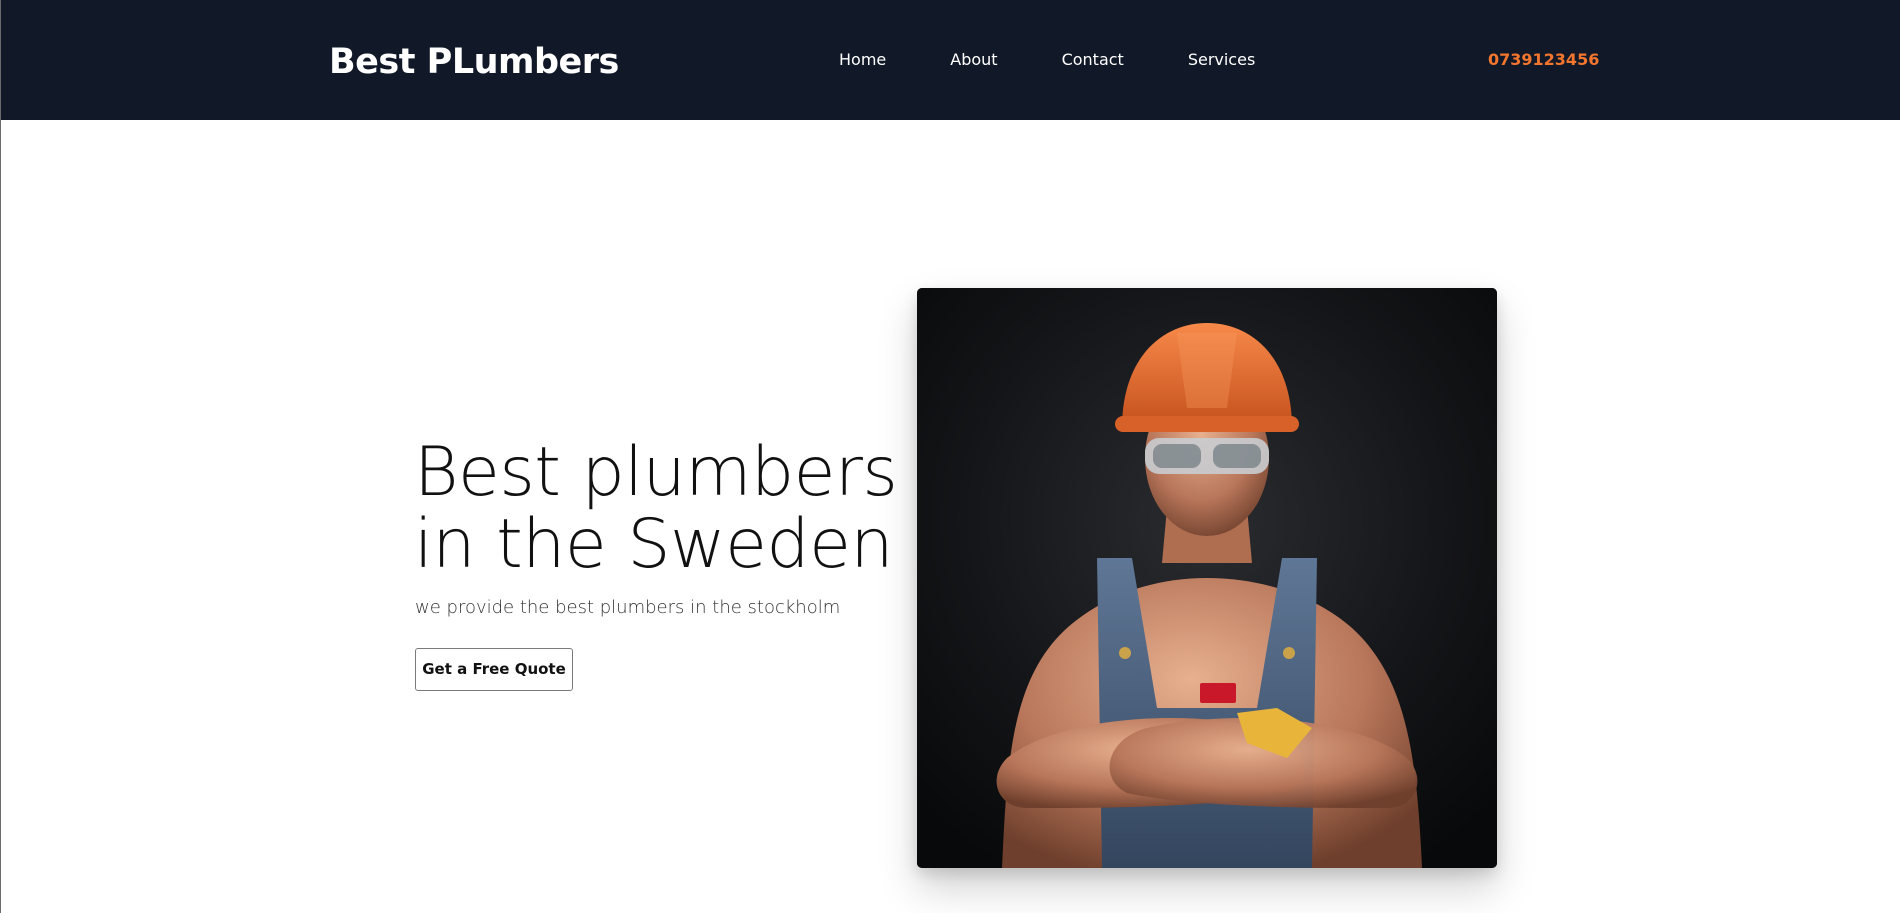 The image size is (1900, 913). I want to click on nav-link-contact: Contact, so click(1093, 60).